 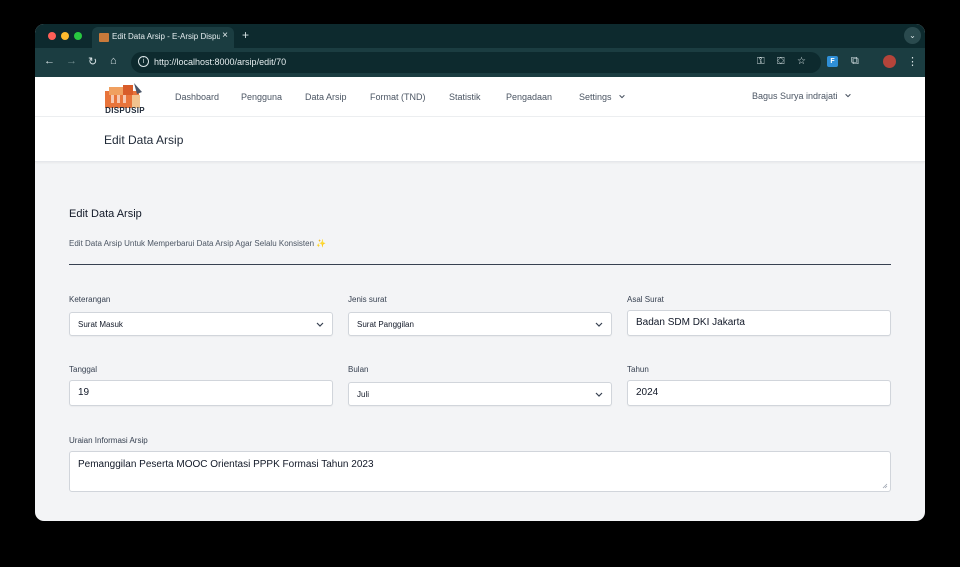 I want to click on bulan-value: Juli, so click(x=363, y=394).